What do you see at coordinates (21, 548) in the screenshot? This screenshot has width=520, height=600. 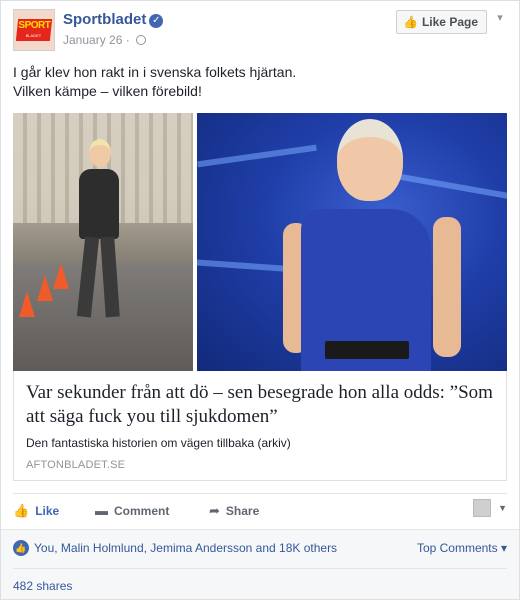 I see `like-reaction-icon: 👍` at bounding box center [21, 548].